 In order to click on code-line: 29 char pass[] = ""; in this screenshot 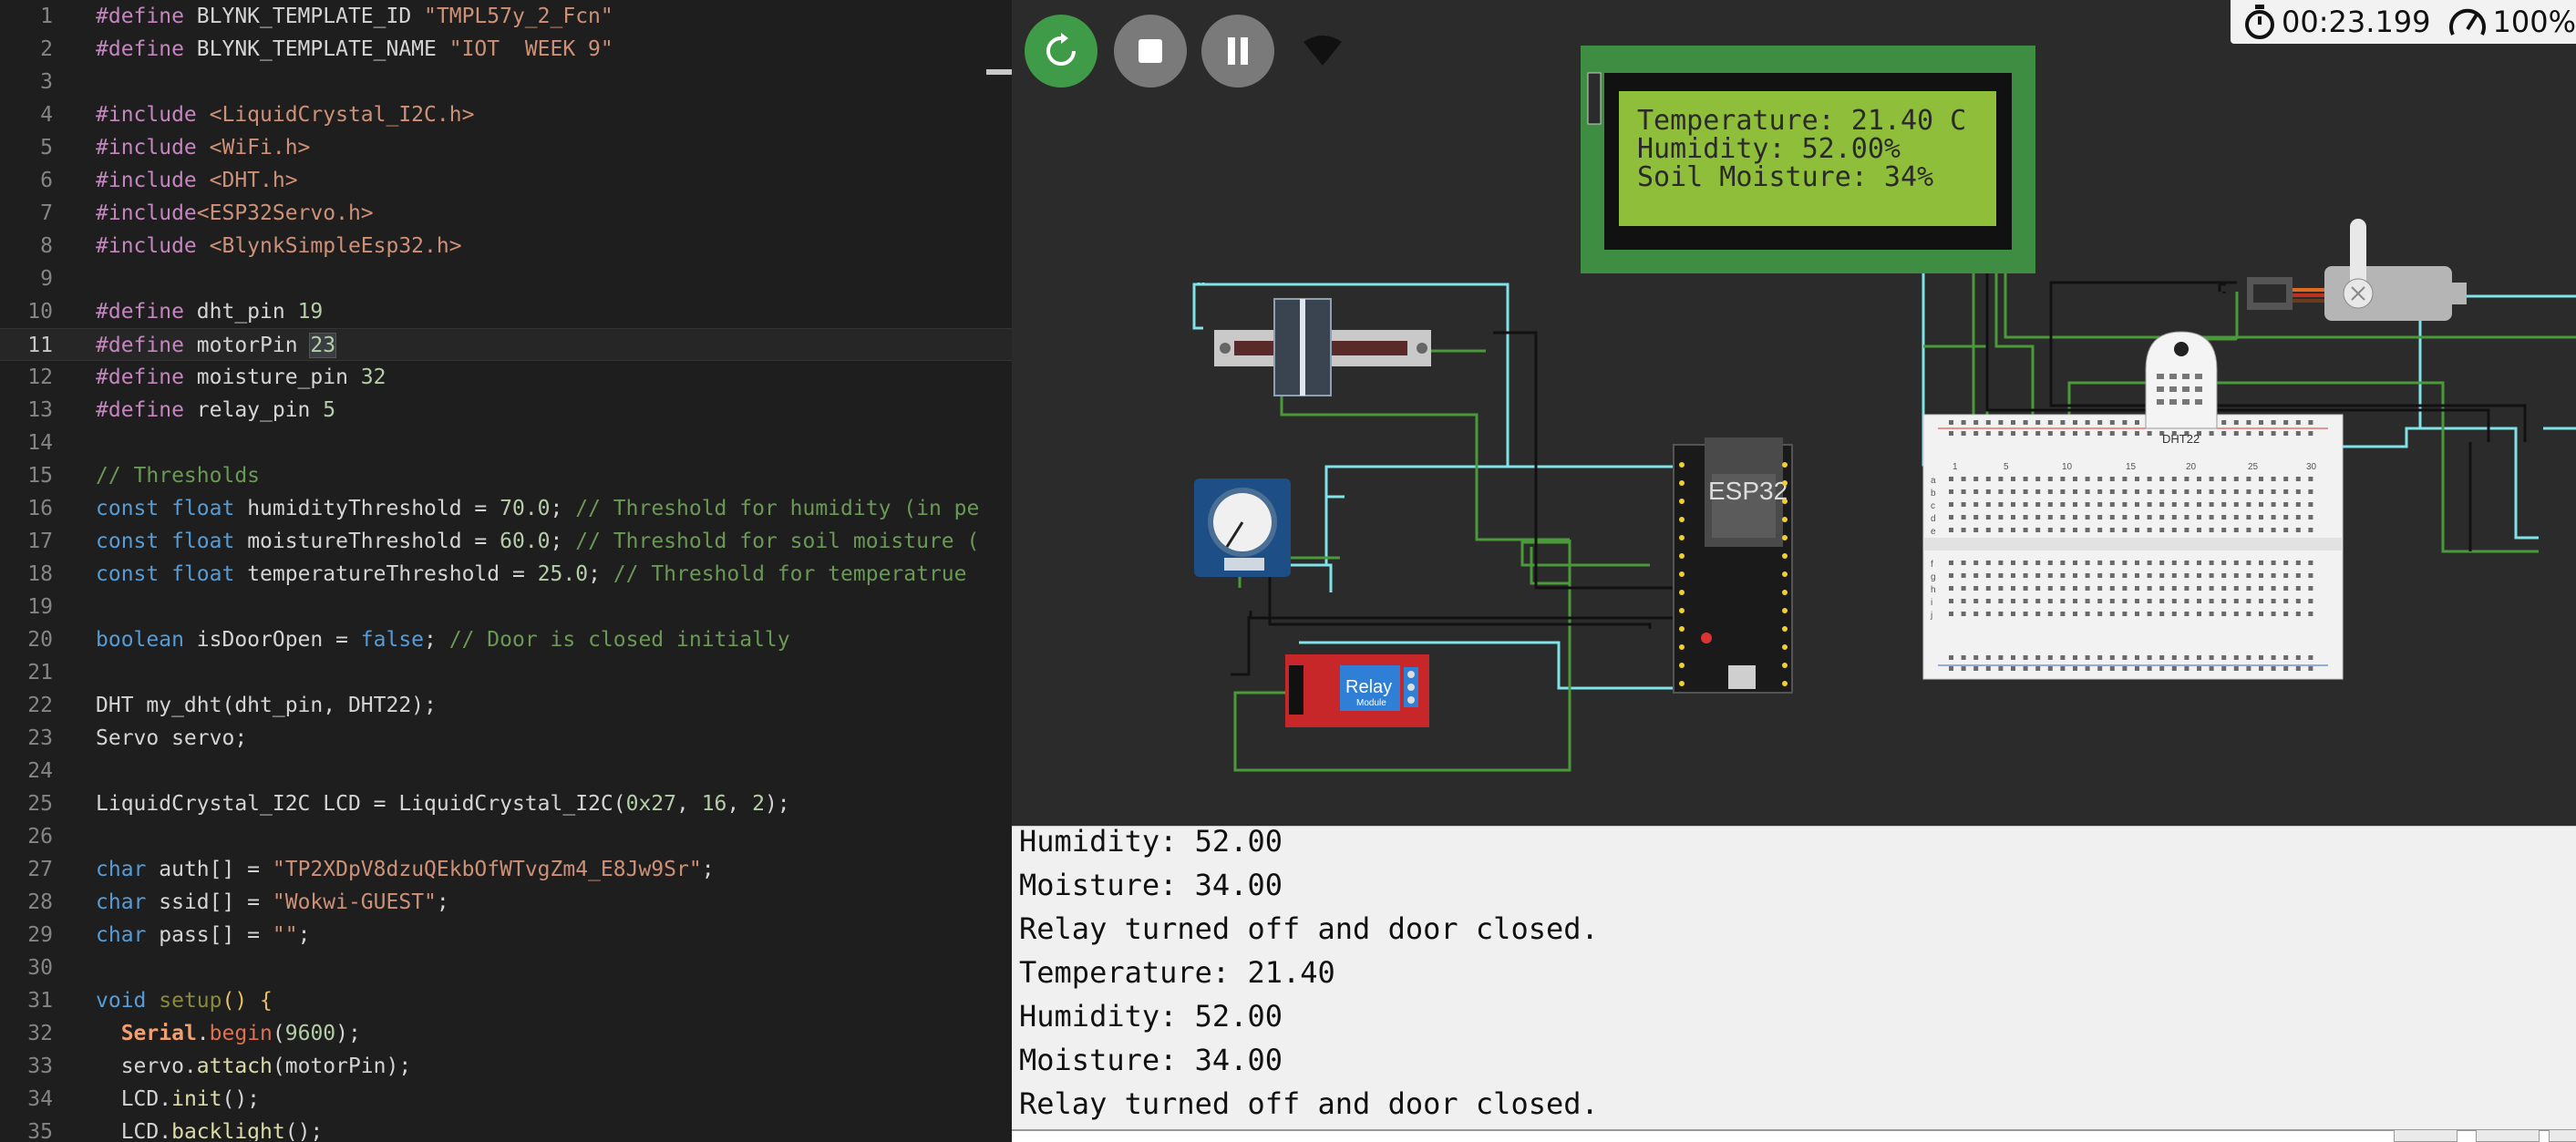, I will do `click(506, 935)`.